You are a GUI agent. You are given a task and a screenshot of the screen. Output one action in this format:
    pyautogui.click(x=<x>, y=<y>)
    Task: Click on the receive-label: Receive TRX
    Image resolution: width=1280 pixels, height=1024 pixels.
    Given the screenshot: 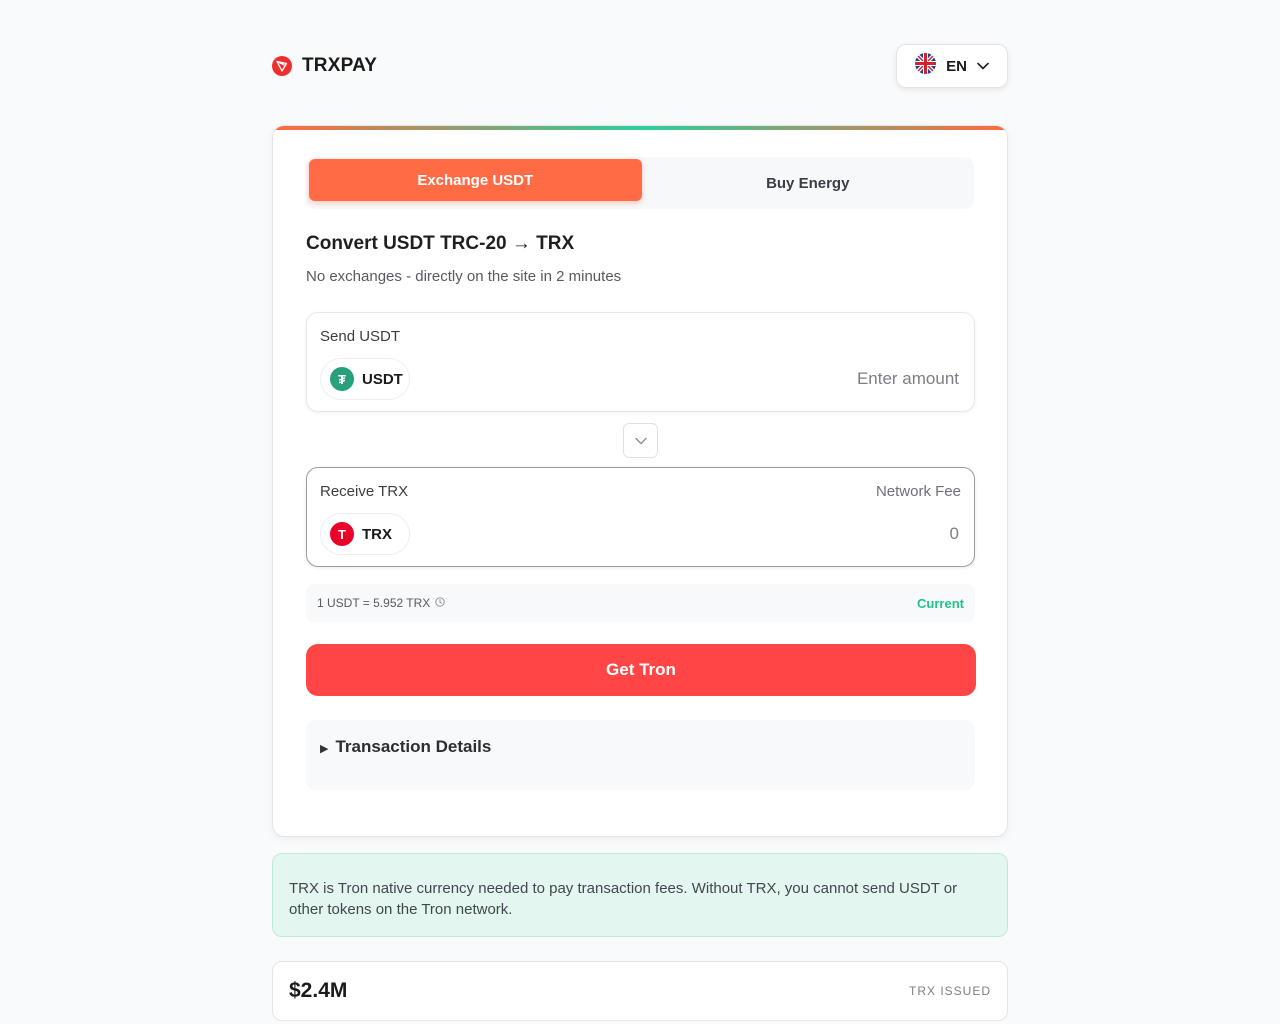 What is the action you would take?
    pyautogui.click(x=364, y=491)
    